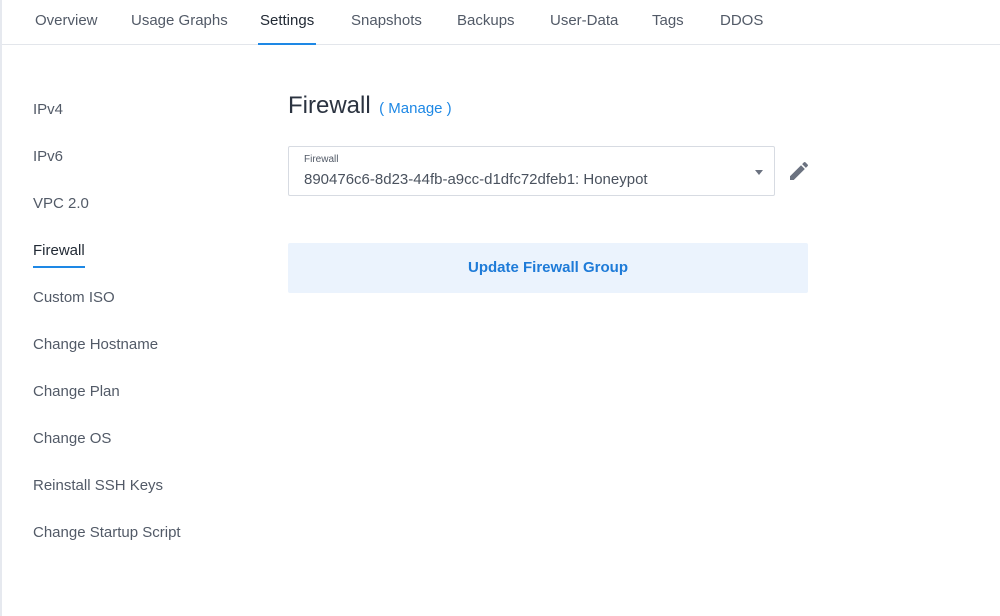 Image resolution: width=1000 pixels, height=616 pixels. What do you see at coordinates (486, 22) in the screenshot?
I see `tab-backups: Backups` at bounding box center [486, 22].